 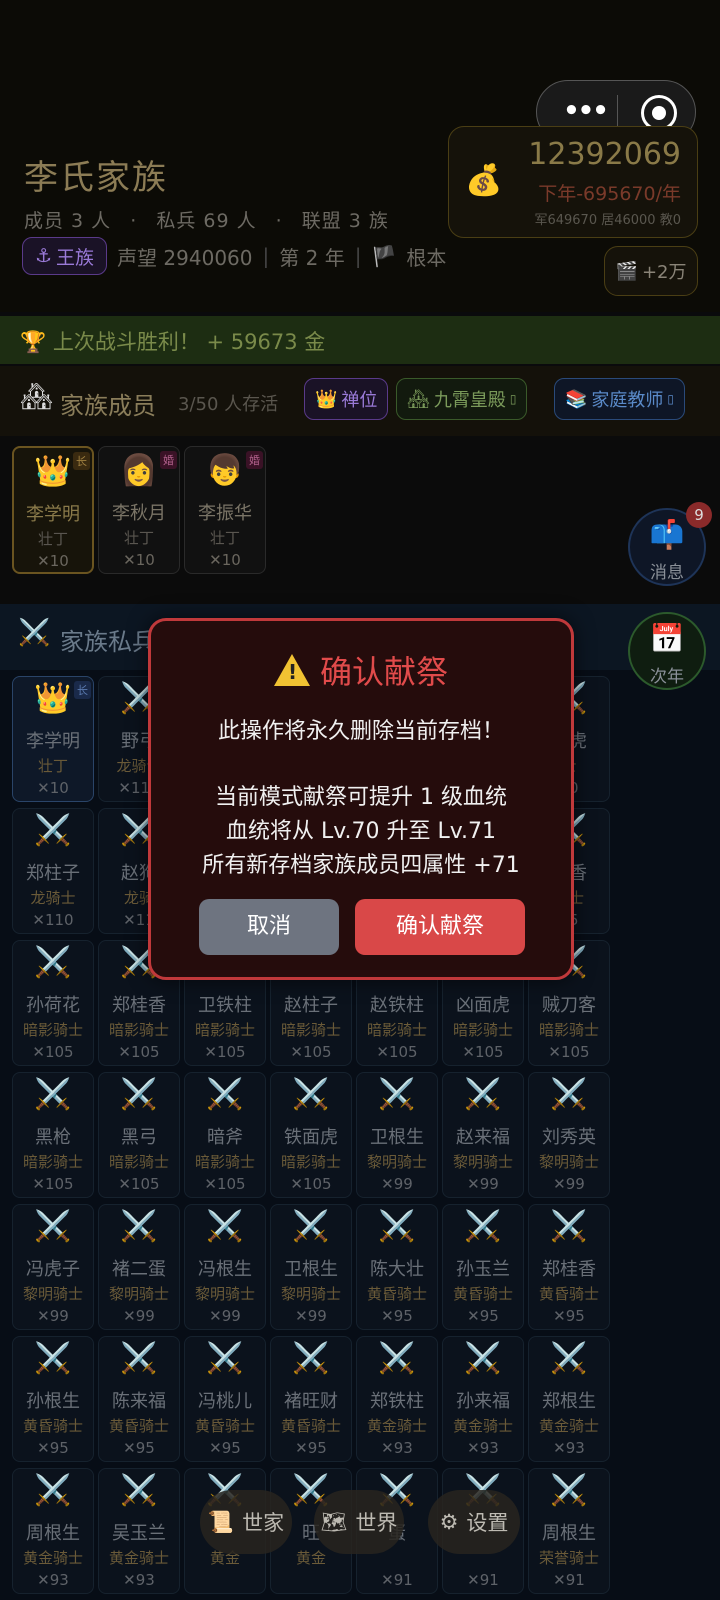 I want to click on soldier-card: ⚔️ 赵来福 黎明骑士 ✕99, so click(x=483, y=1135).